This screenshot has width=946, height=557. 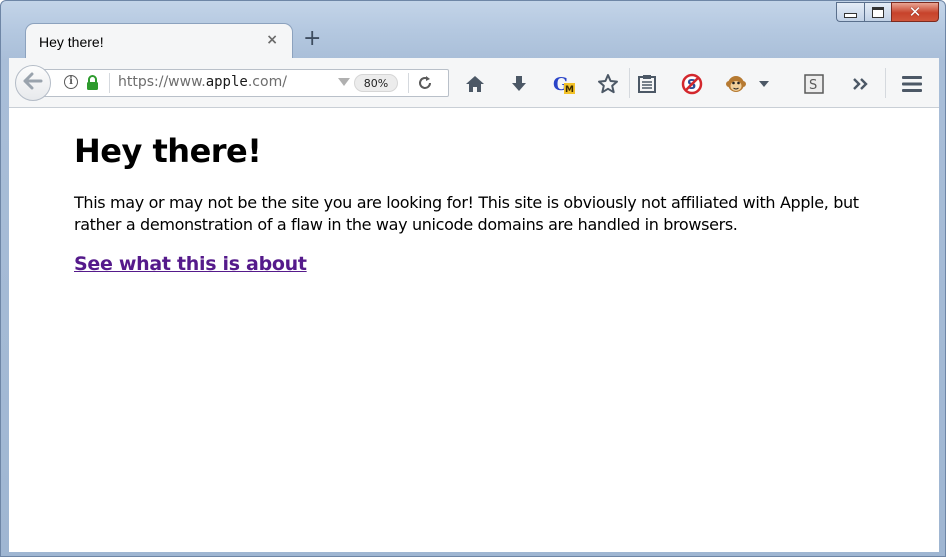 What do you see at coordinates (692, 84) in the screenshot?
I see `stylish-addon-icon: S` at bounding box center [692, 84].